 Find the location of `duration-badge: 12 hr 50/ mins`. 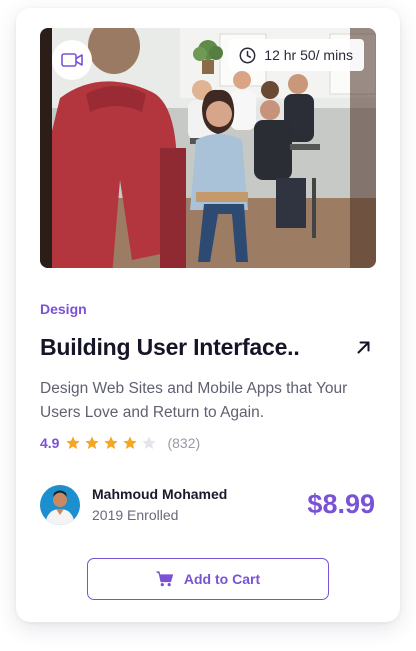

duration-badge: 12 hr 50/ mins is located at coordinates (296, 55).